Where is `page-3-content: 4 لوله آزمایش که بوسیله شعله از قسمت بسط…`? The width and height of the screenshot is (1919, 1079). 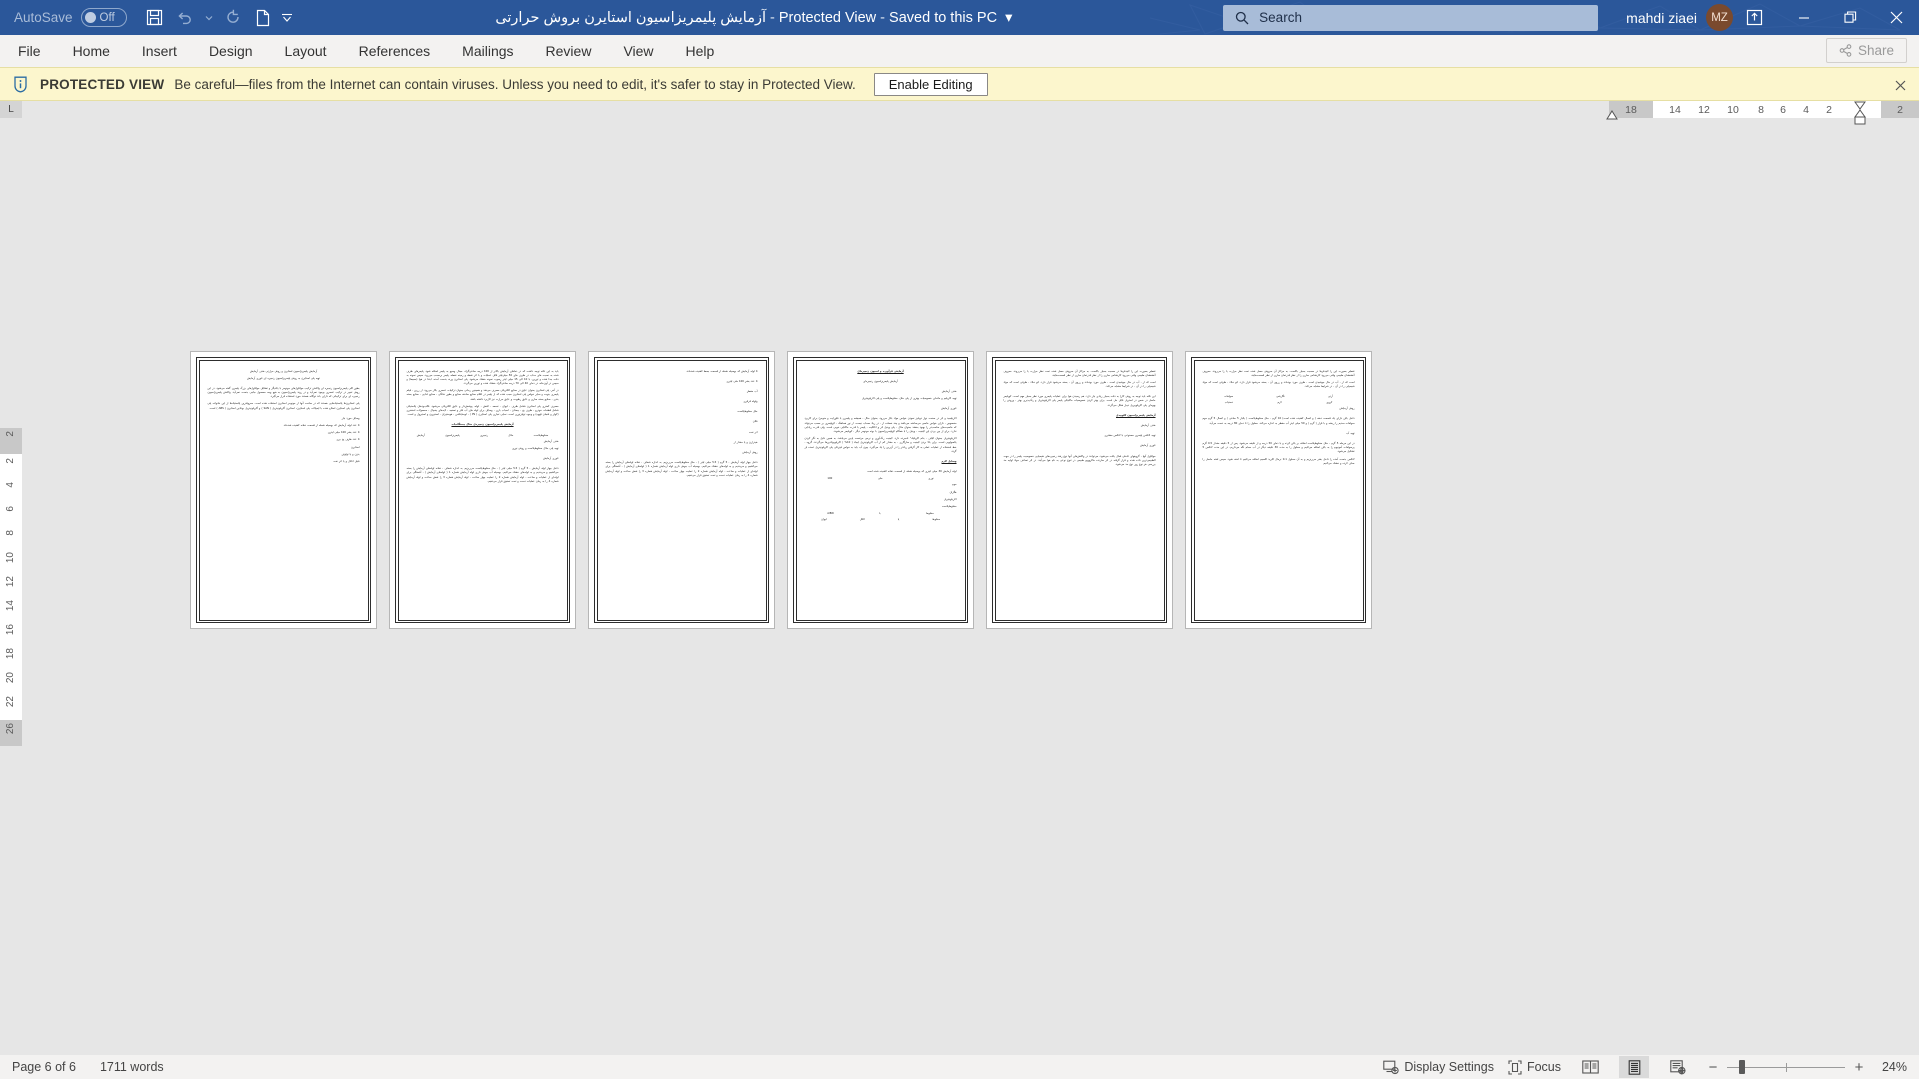 page-3-content: 4 لوله آزمایش که بوسیله شعله از قسمت بسط… is located at coordinates (681, 490).